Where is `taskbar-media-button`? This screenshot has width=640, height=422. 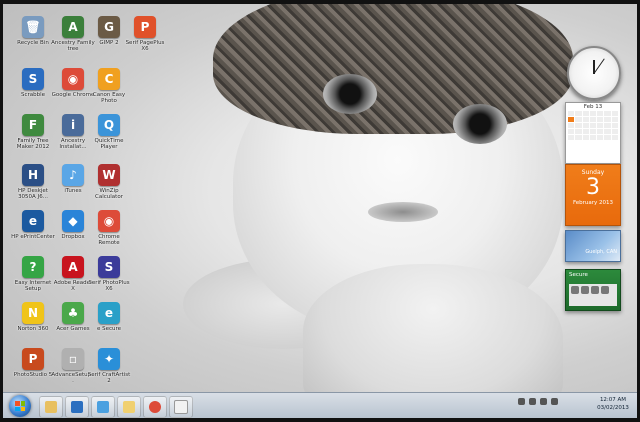
taskbar-media-button is located at coordinates (77, 407).